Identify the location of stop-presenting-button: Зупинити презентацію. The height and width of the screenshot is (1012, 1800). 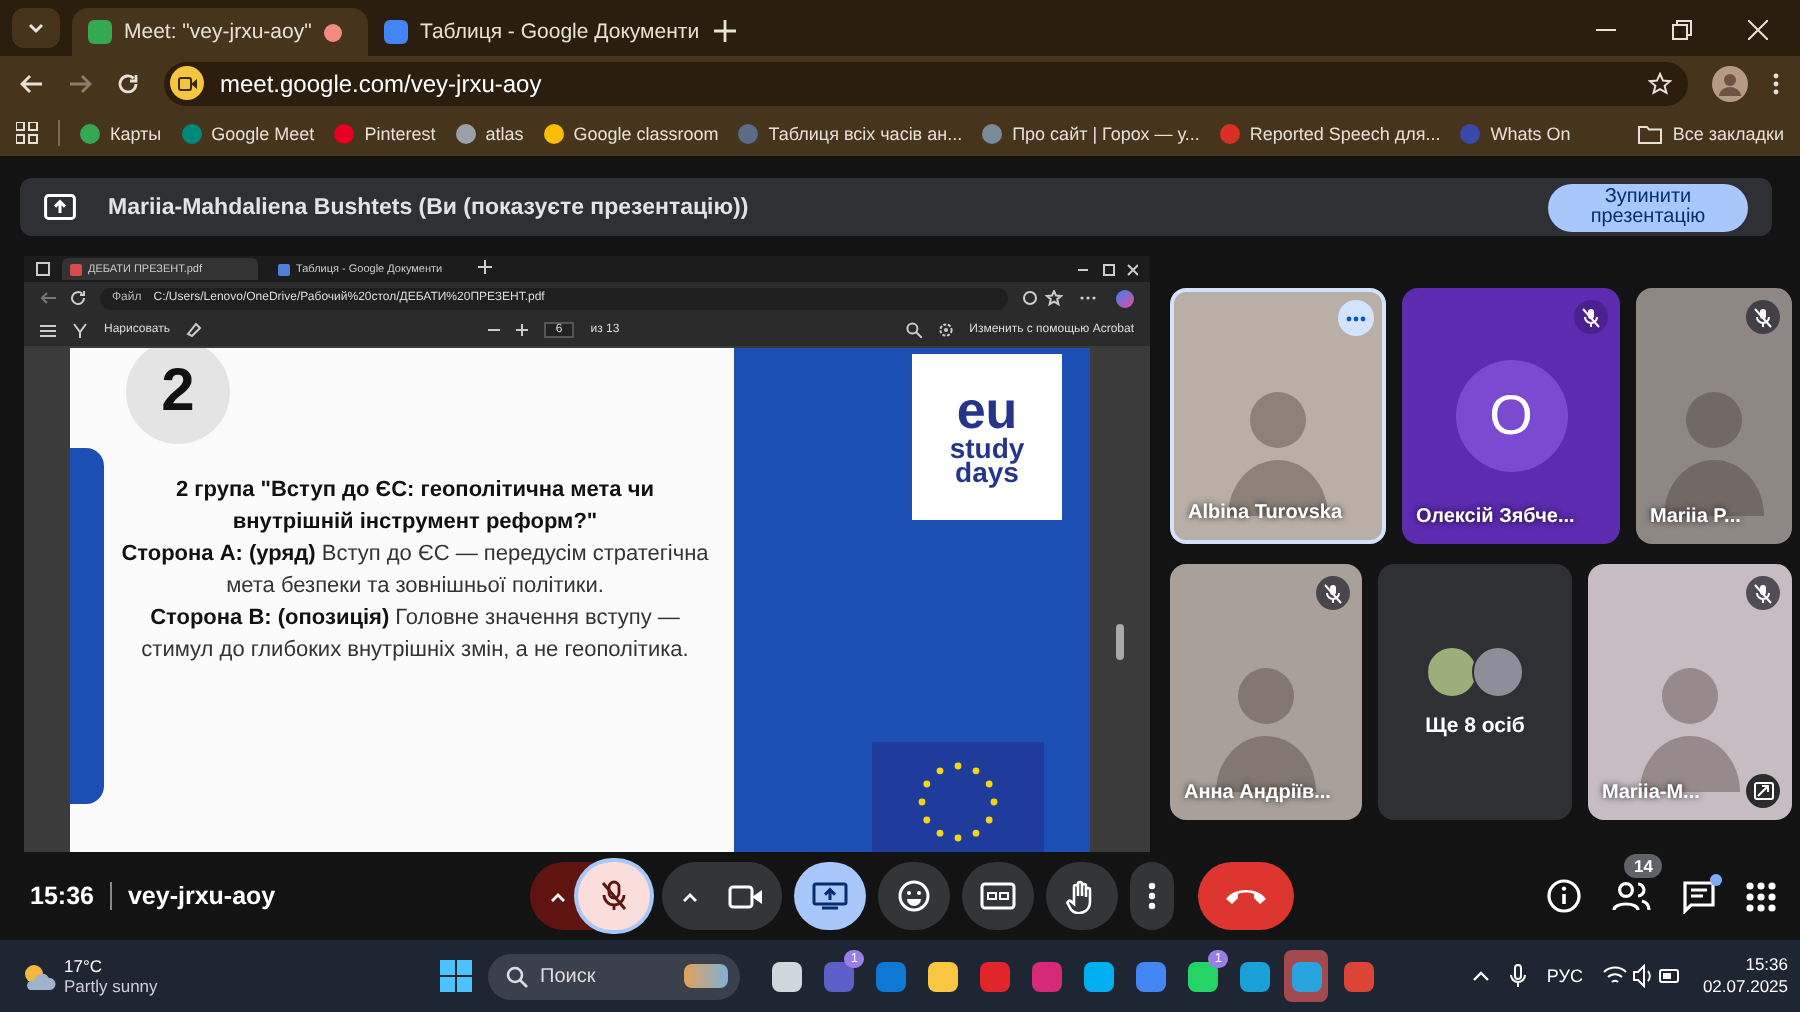
(1648, 207).